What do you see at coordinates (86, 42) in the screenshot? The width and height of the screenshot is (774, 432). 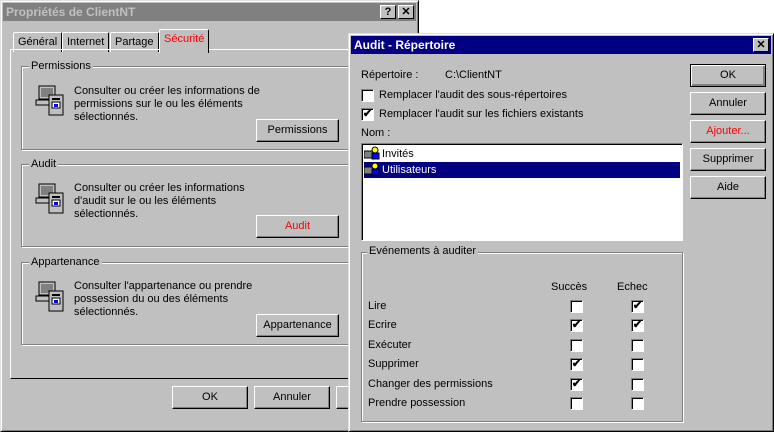 I see `tab-internet-label: Internet` at bounding box center [86, 42].